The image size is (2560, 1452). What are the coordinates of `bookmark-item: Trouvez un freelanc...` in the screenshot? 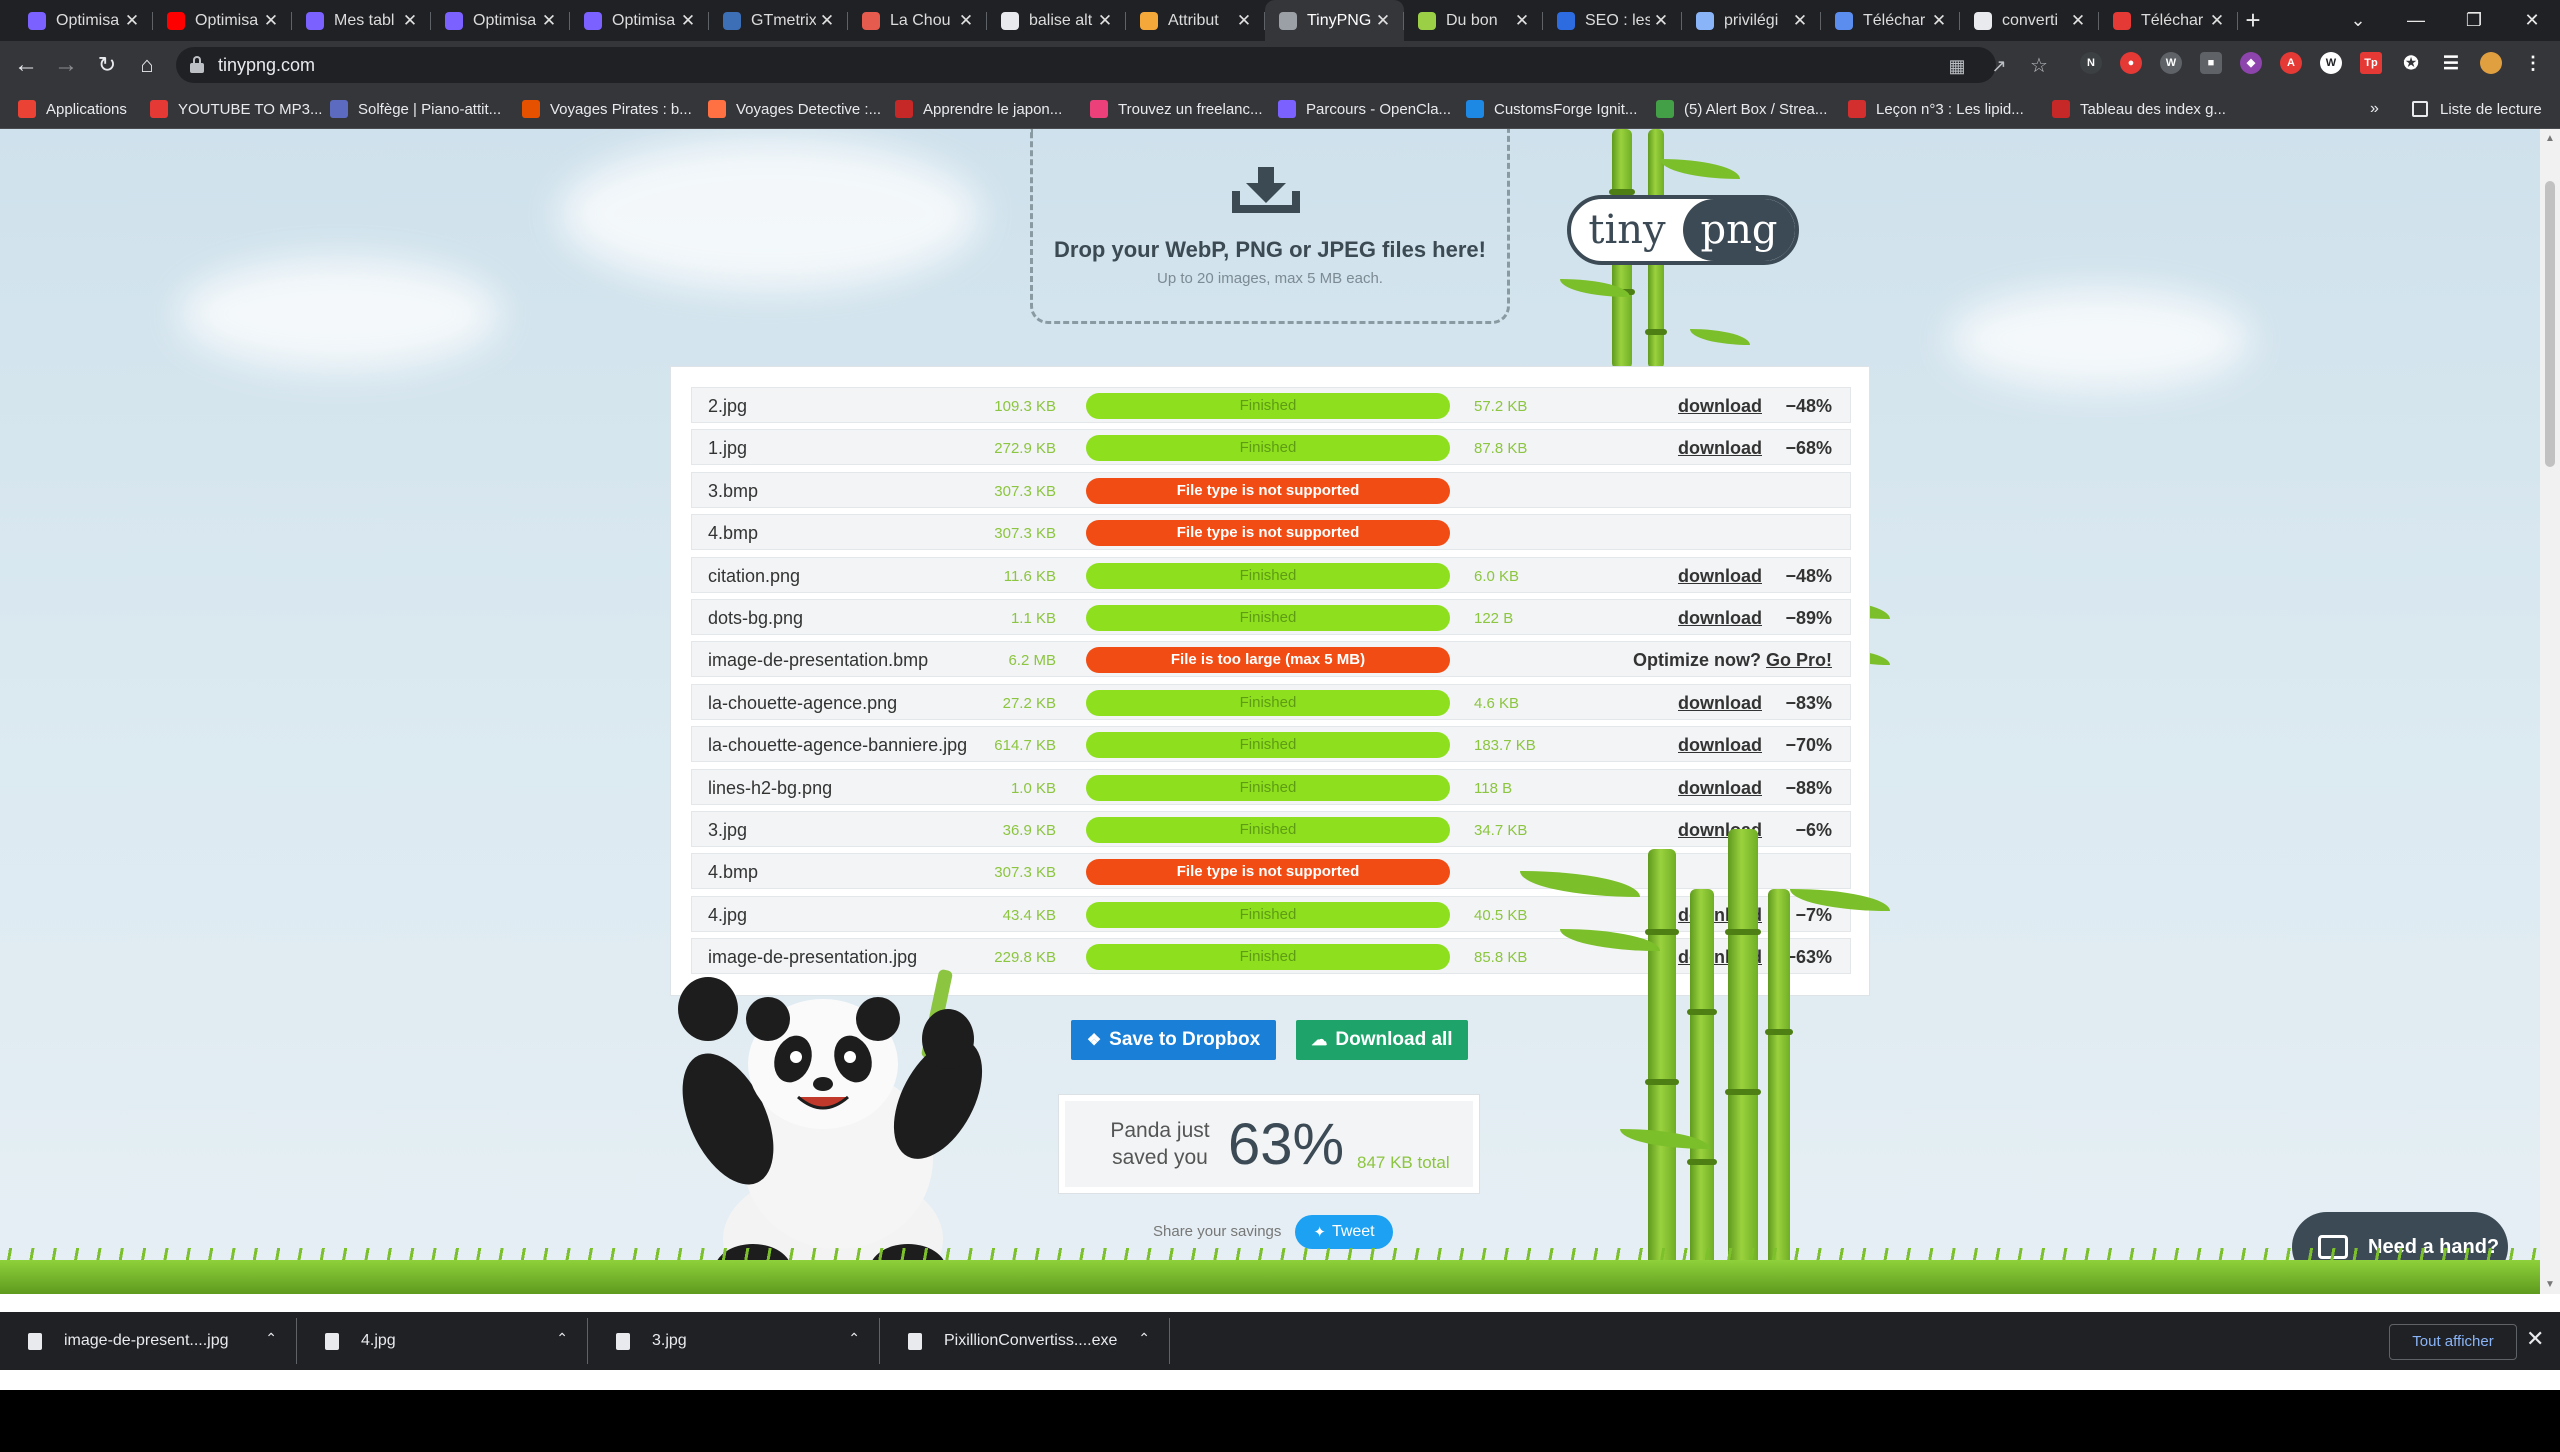 It's located at (1176, 109).